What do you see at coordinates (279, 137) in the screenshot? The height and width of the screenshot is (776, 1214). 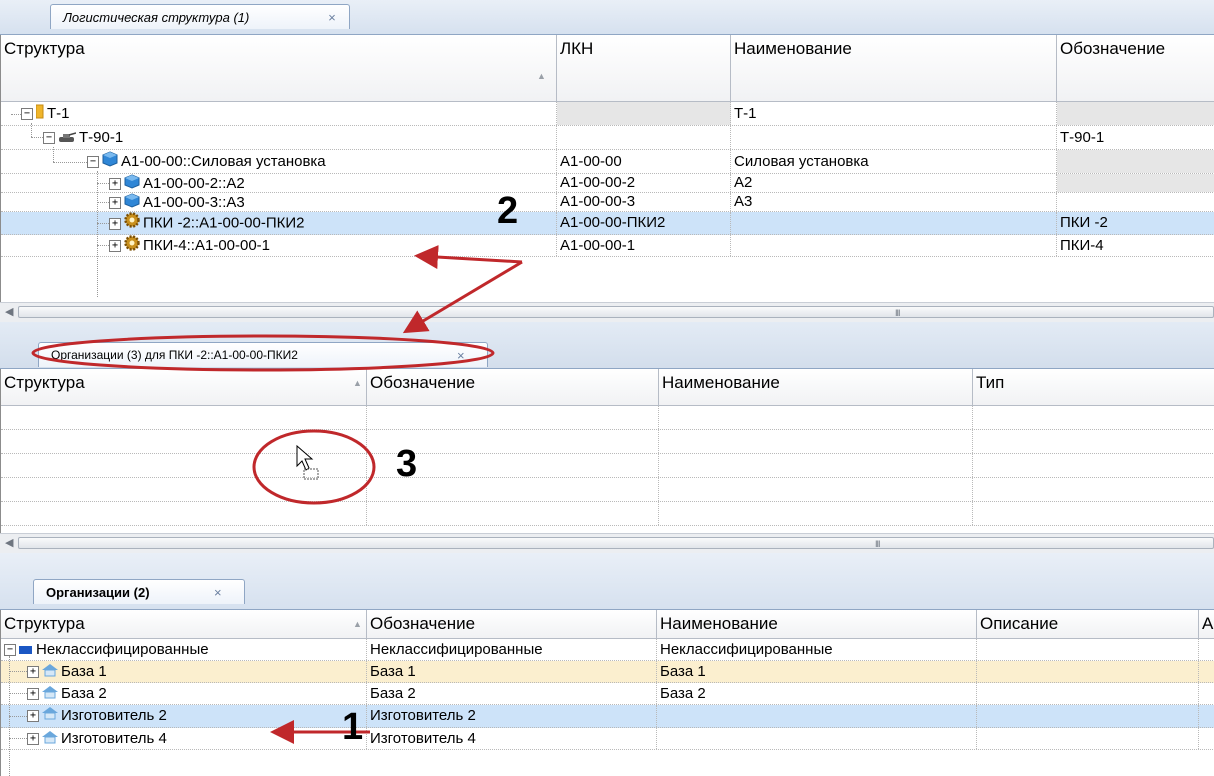 I see `cell-structure: − Т-90-1` at bounding box center [279, 137].